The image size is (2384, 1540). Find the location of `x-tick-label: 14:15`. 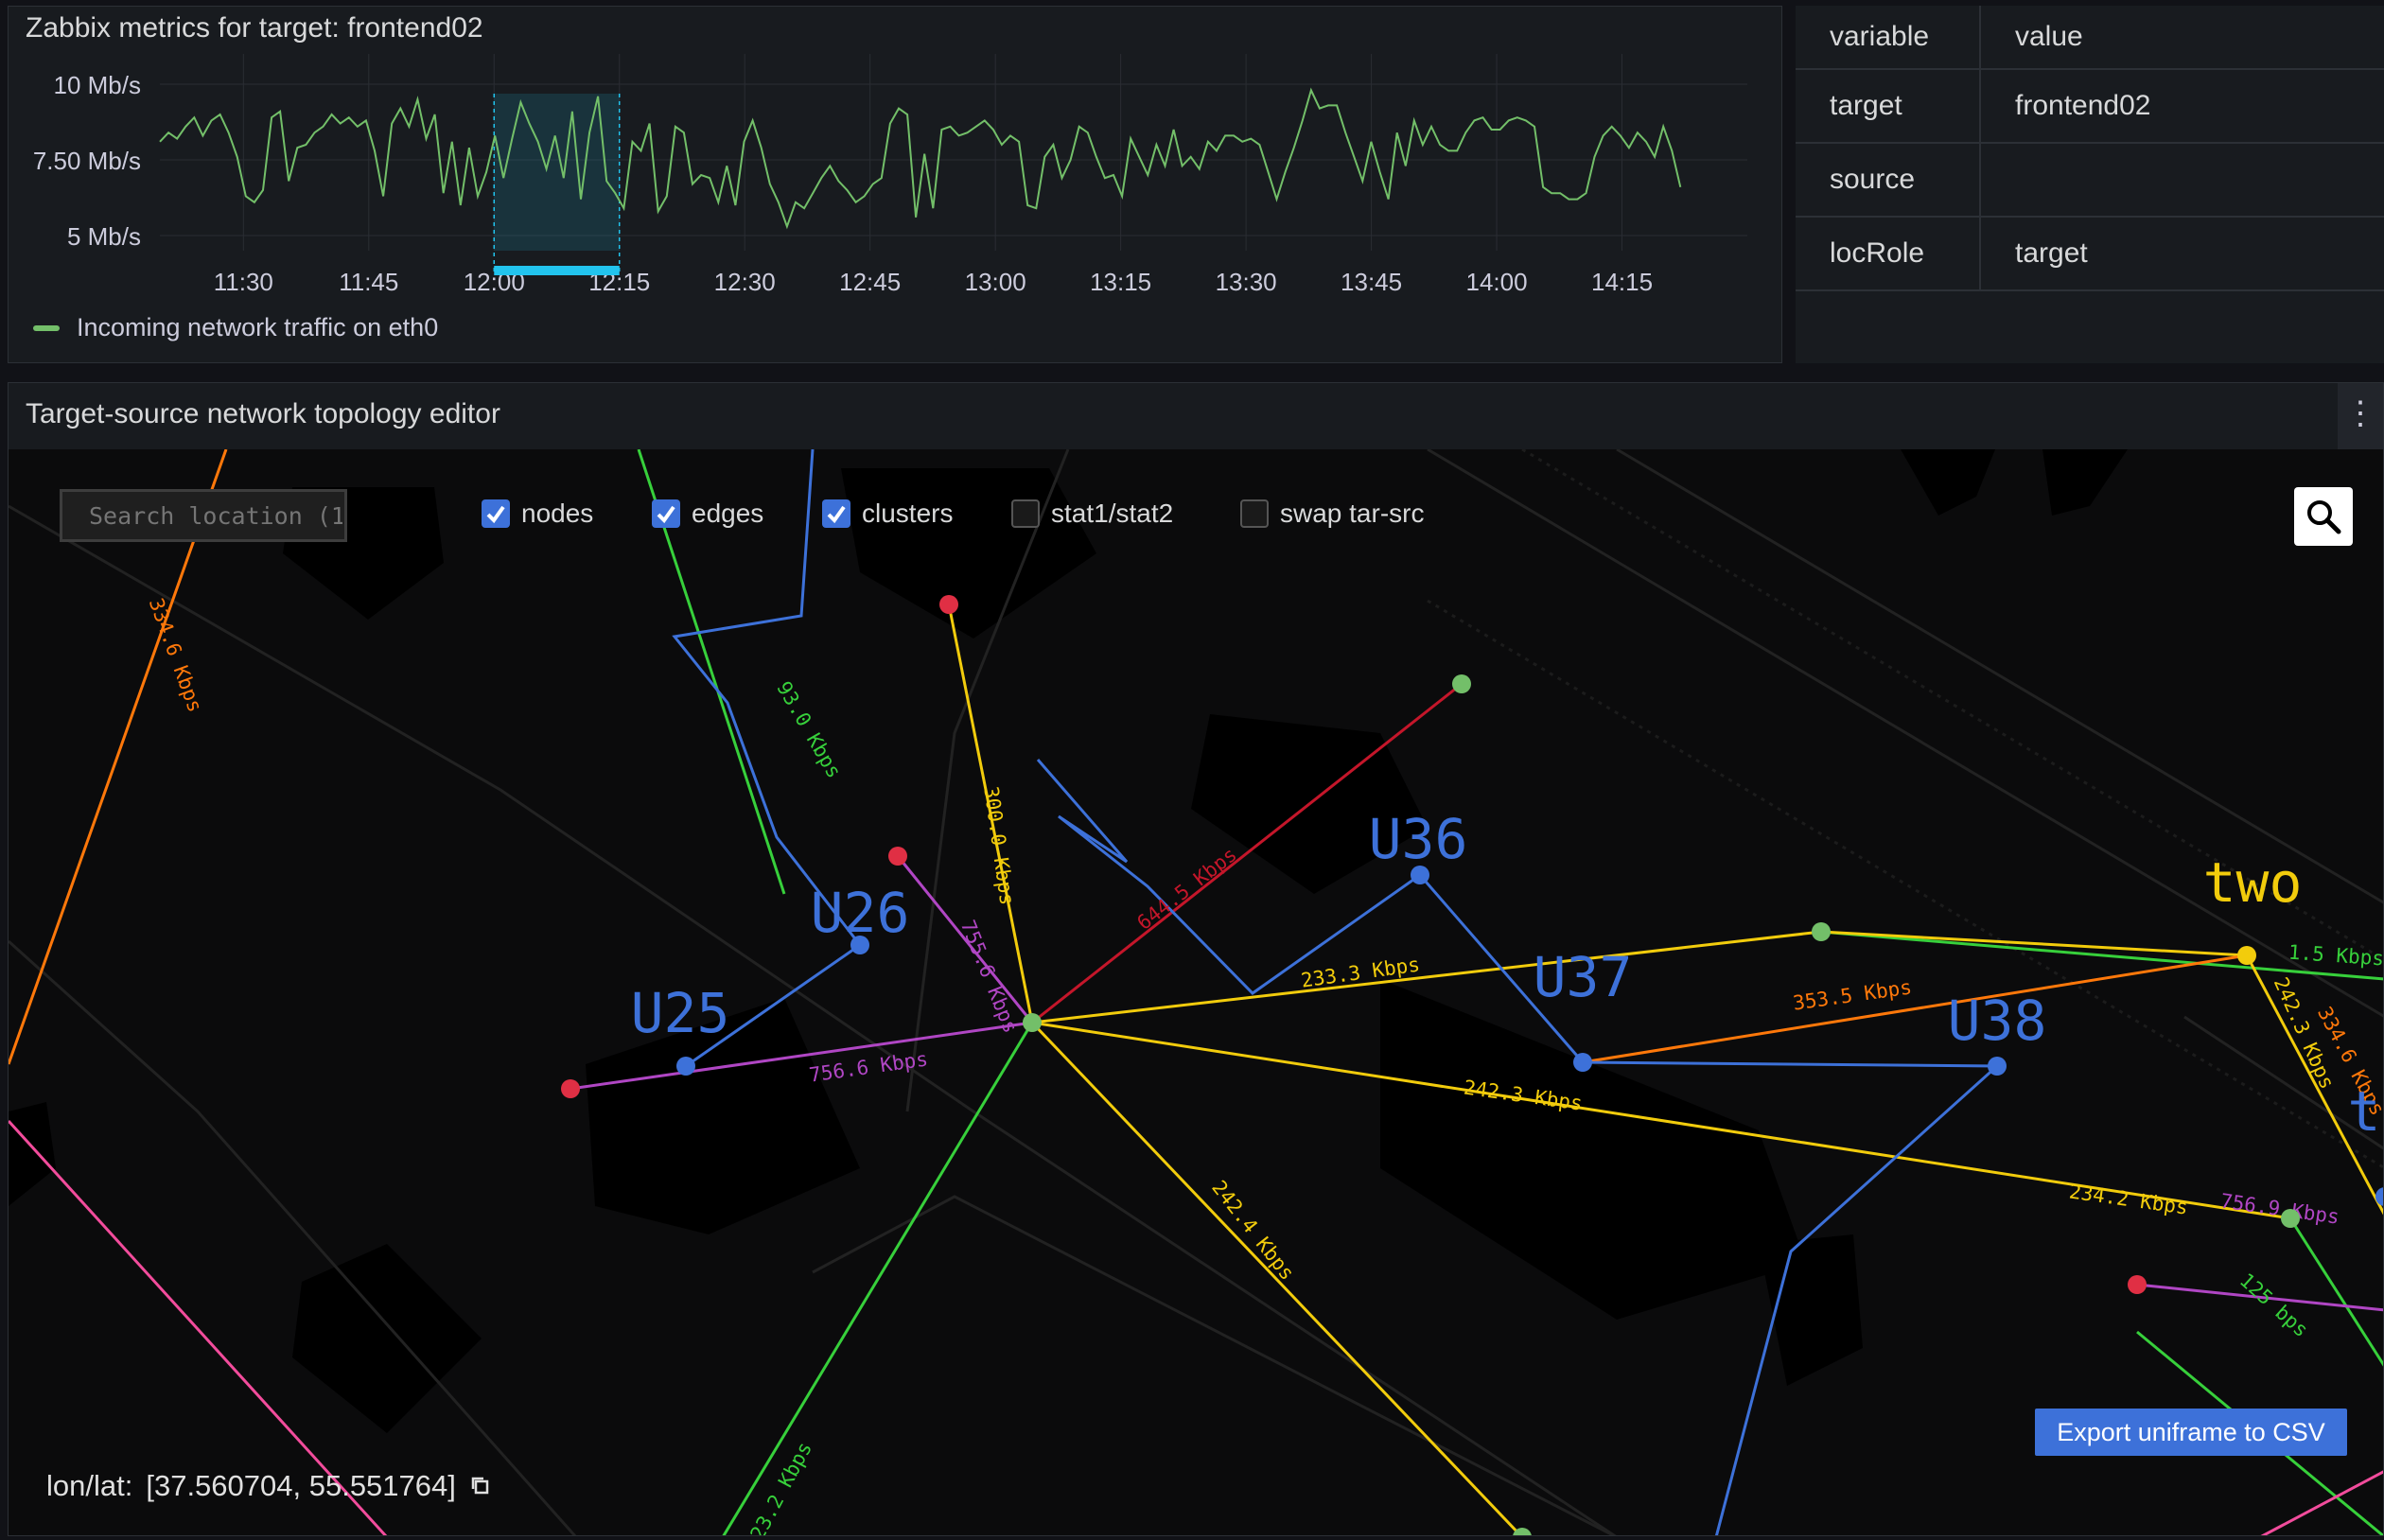

x-tick-label: 14:15 is located at coordinates (1622, 282).